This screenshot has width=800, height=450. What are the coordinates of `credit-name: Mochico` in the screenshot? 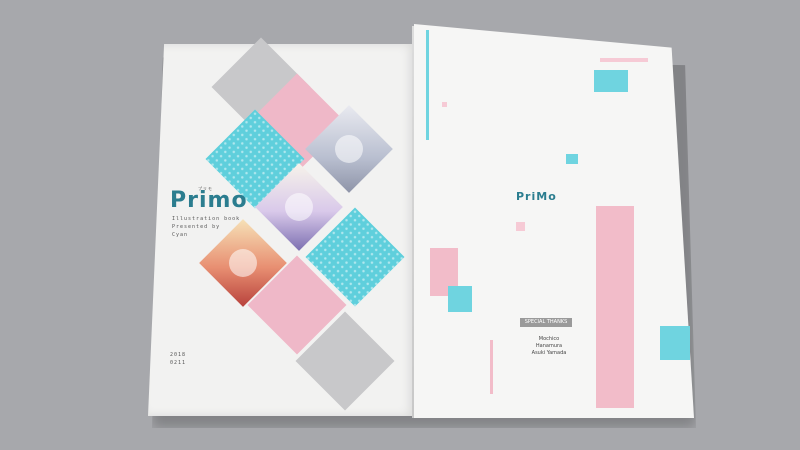 It's located at (549, 339).